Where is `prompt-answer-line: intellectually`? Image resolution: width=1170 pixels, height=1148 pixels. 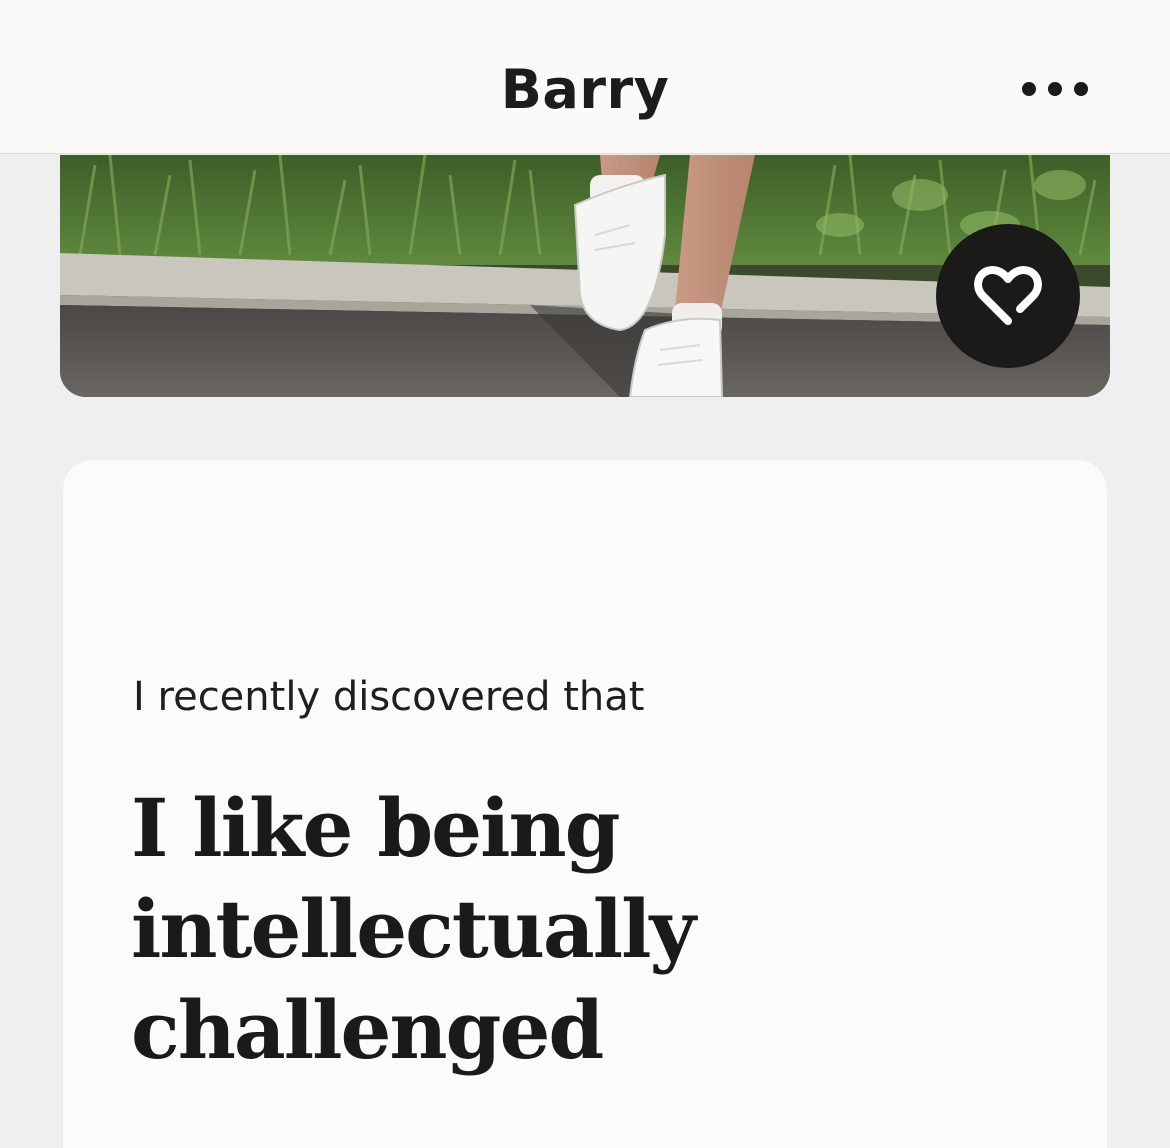
prompt-answer-line: intellectually is located at coordinates (413, 929).